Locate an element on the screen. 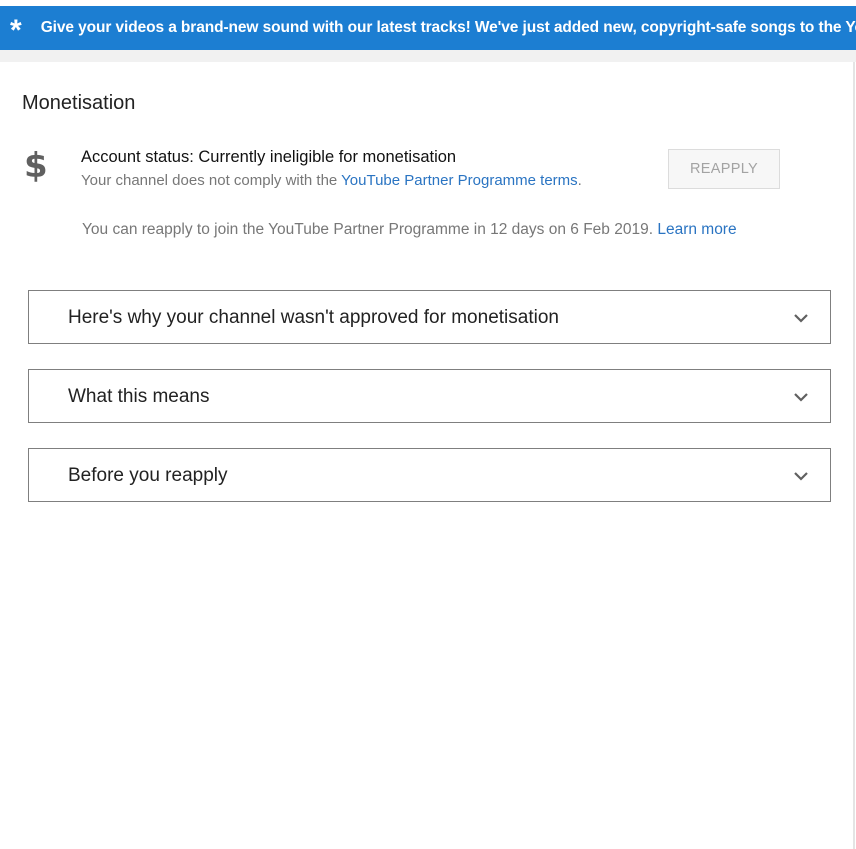  learn-more-link: Learn more is located at coordinates (696, 229).